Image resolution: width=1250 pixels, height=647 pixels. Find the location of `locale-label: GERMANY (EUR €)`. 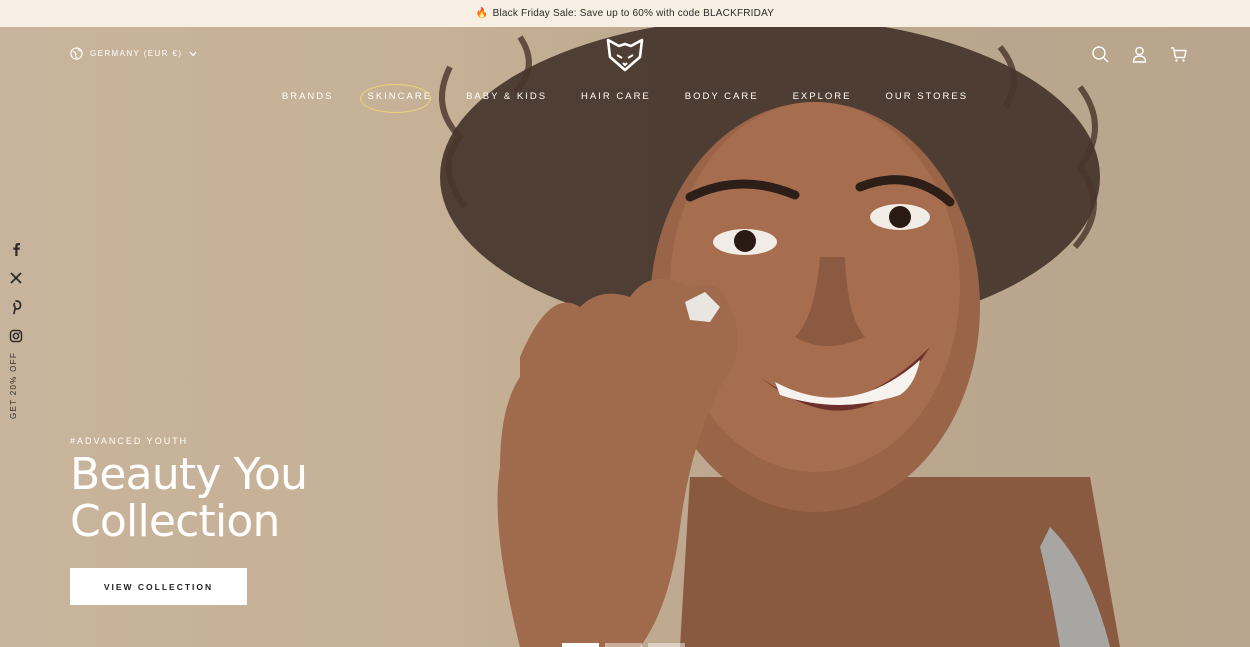

locale-label: GERMANY (EUR €) is located at coordinates (136, 53).